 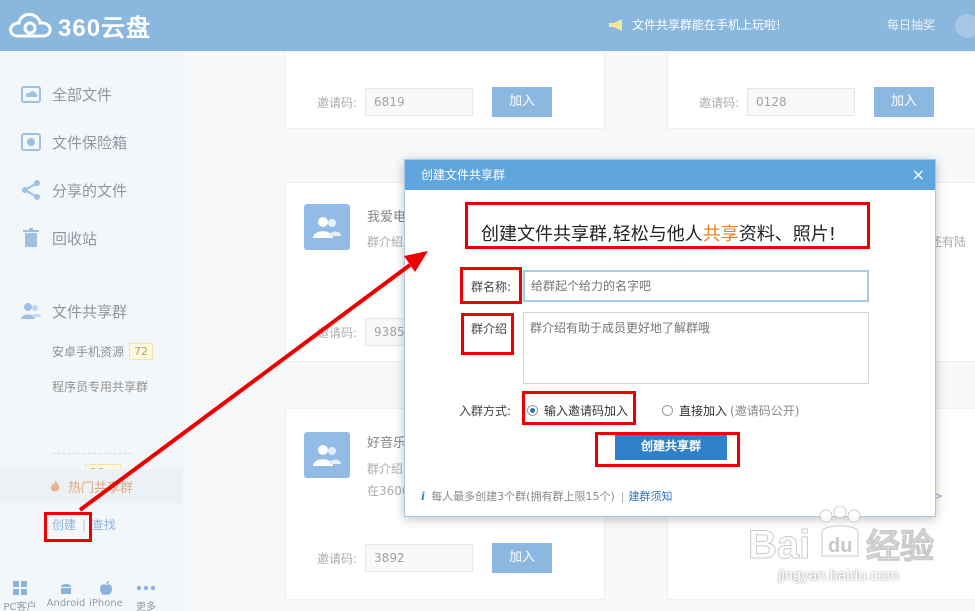 I want to click on join-method-label: 入群方式:, so click(x=485, y=411).